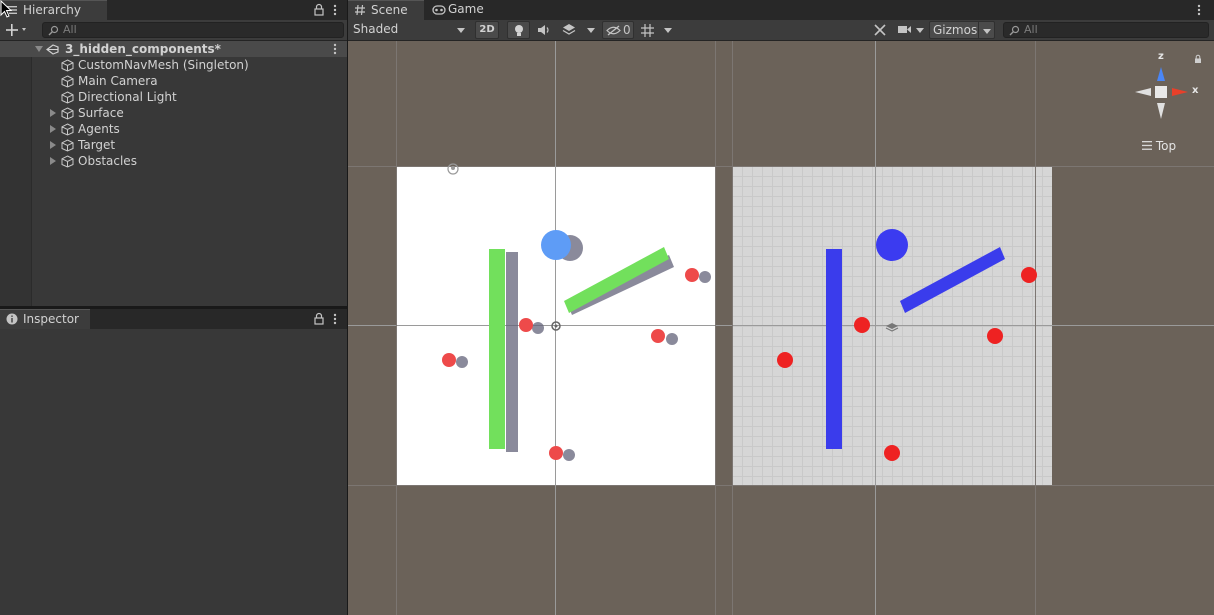 The height and width of the screenshot is (615, 1214). What do you see at coordinates (163, 65) in the screenshot?
I see `hierarchy-item-label: CustomNavMesh (Singleton)` at bounding box center [163, 65].